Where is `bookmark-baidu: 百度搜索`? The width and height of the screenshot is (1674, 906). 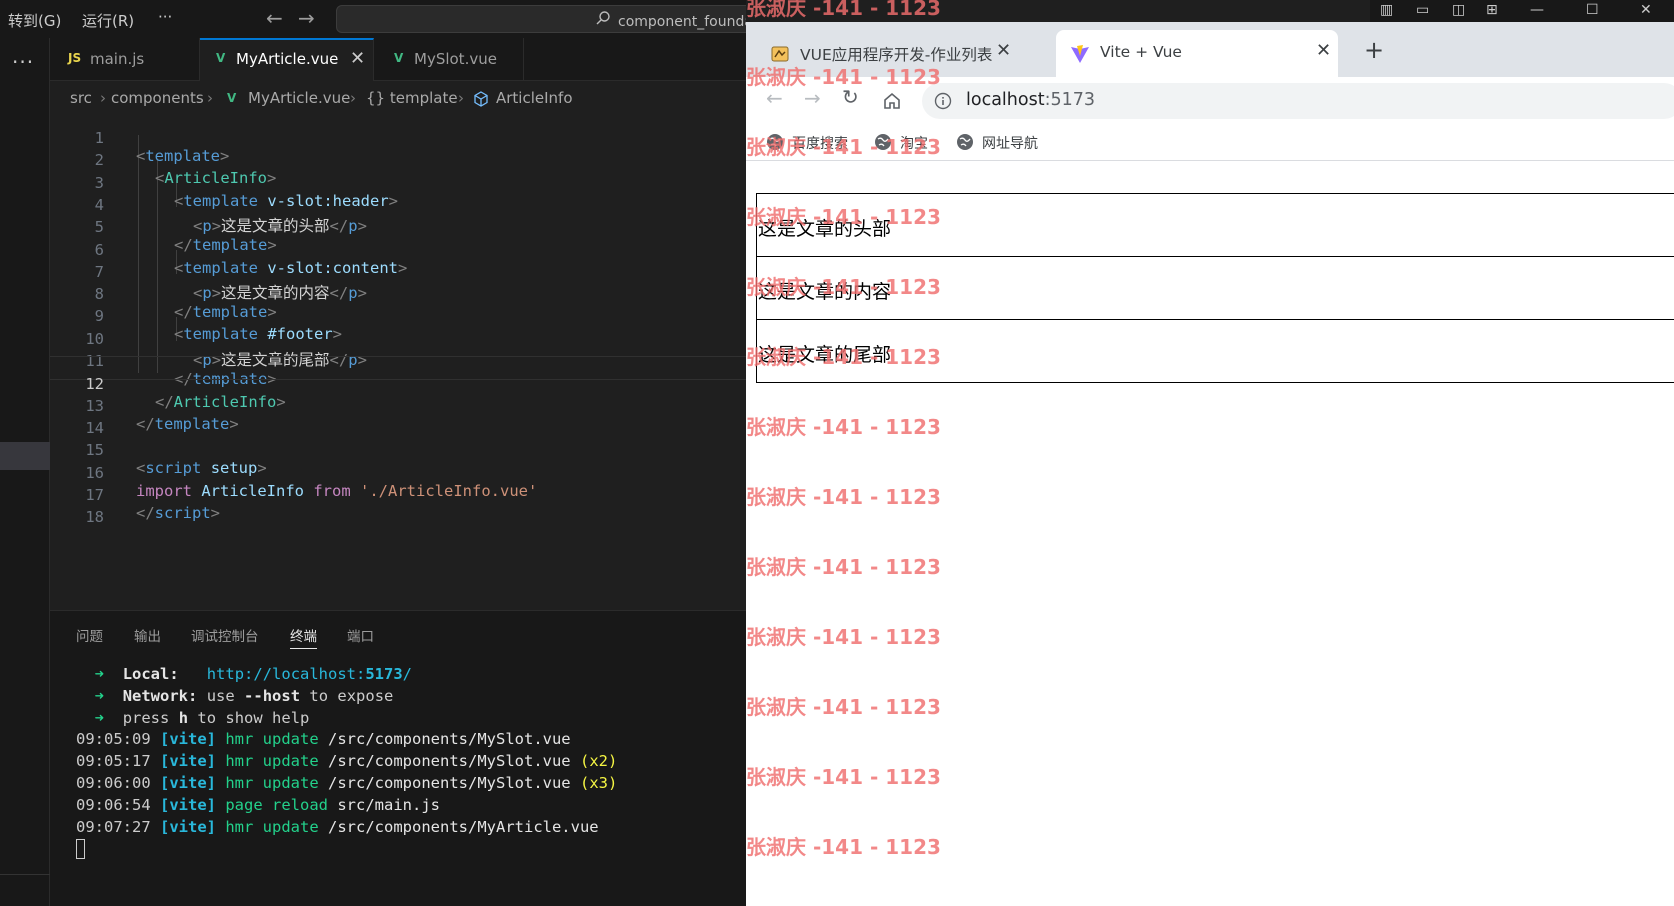 bookmark-baidu: 百度搜索 is located at coordinates (820, 143).